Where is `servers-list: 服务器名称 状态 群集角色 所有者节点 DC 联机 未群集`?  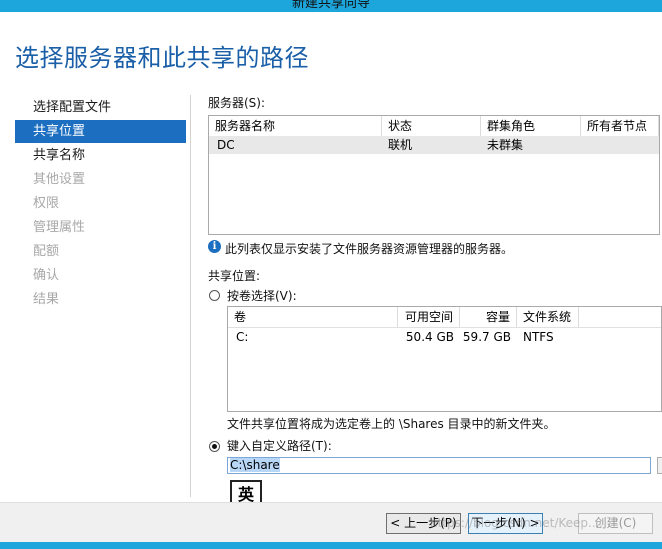 servers-list: 服务器名称 状态 群集角色 所有者节点 DC 联机 未群集 is located at coordinates (434, 175).